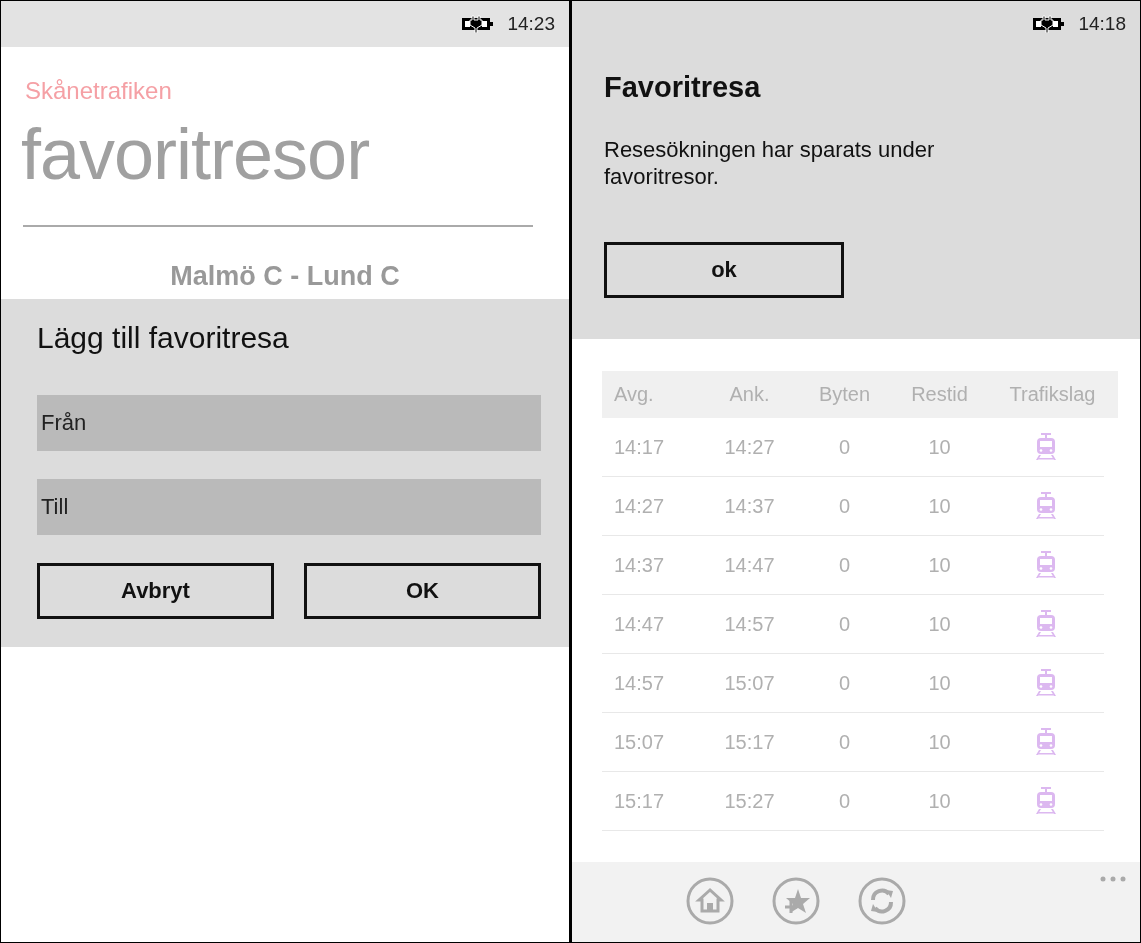 The height and width of the screenshot is (943, 1141). I want to click on app-name: Skånetrafiken, so click(99, 91).